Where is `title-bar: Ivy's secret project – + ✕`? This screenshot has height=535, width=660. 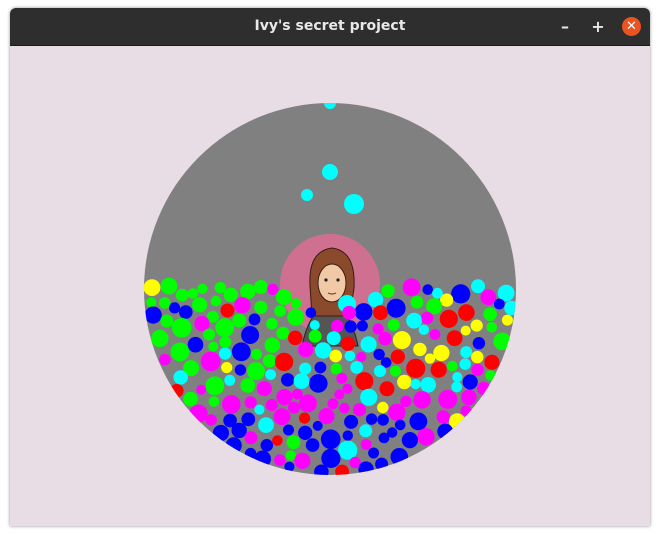
title-bar: Ivy's secret project – + ✕ is located at coordinates (330, 27).